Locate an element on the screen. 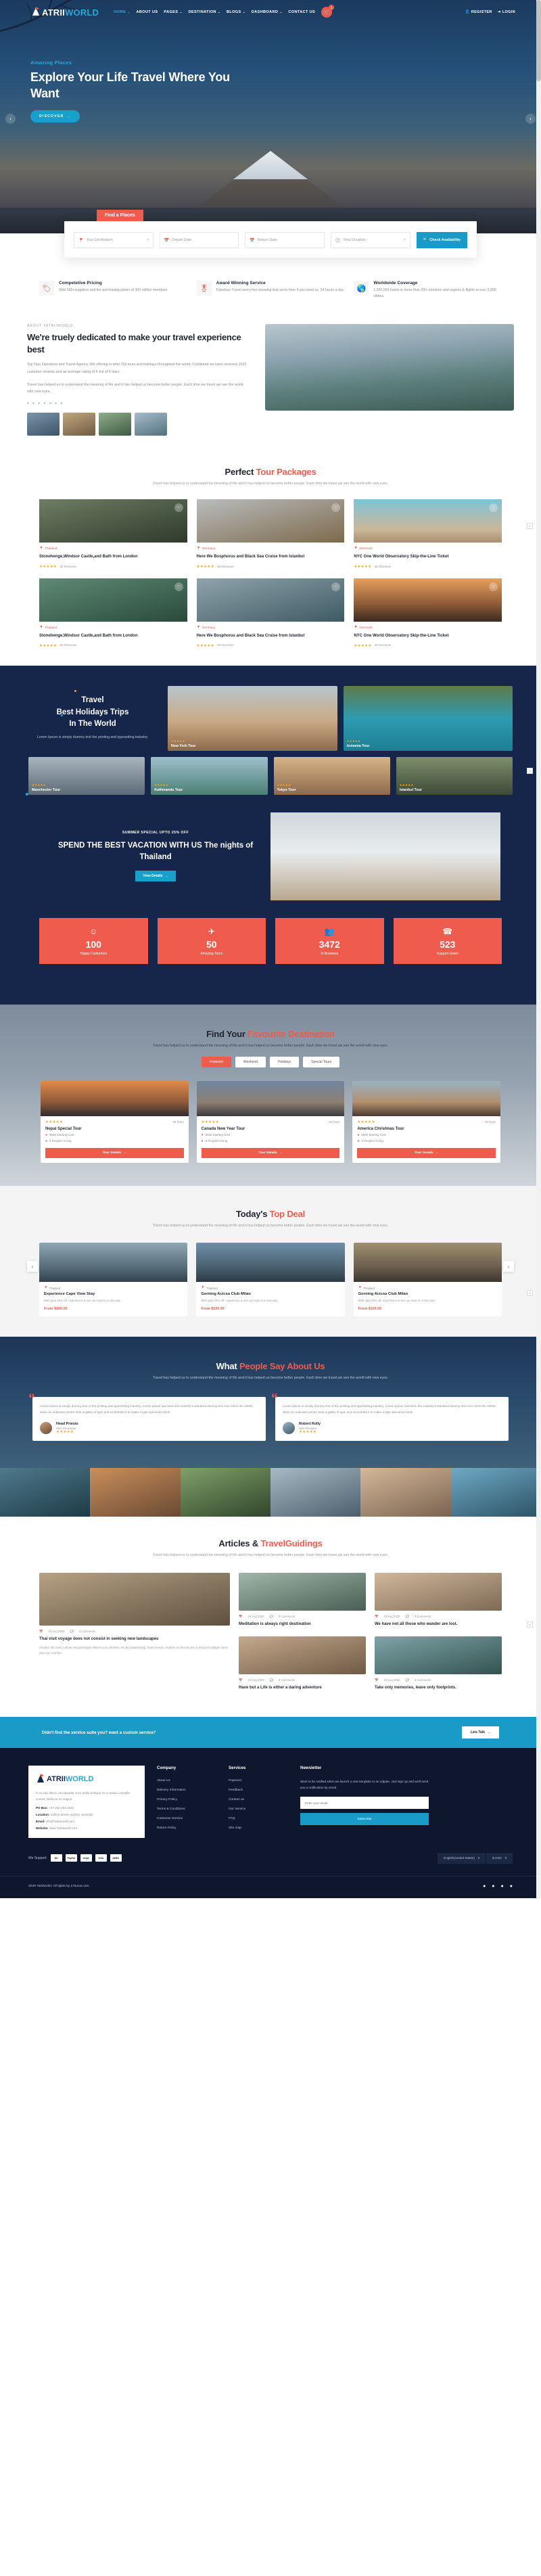 The image size is (541, 2576). deals-next-arrow: › is located at coordinates (508, 1266).